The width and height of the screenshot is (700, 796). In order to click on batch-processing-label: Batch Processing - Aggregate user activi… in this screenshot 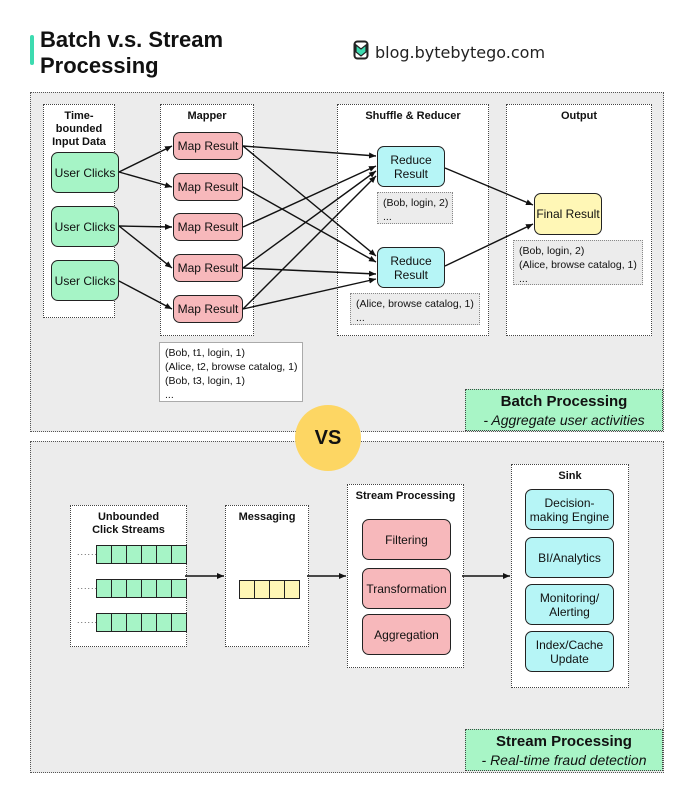, I will do `click(564, 410)`.